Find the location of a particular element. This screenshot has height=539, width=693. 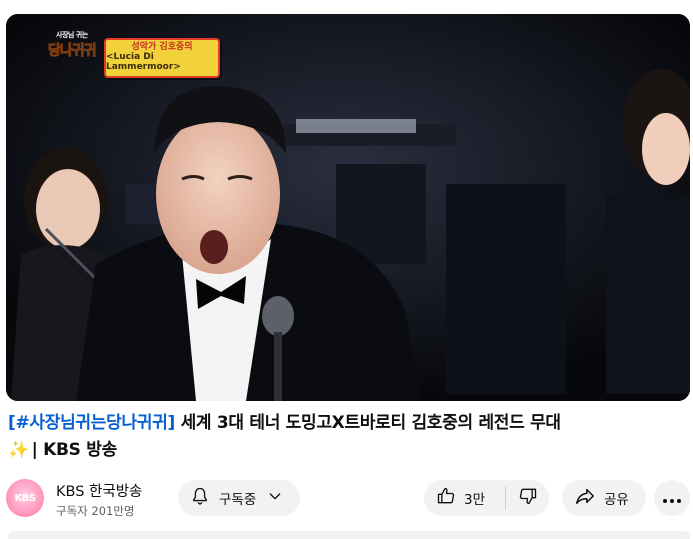

show-logo: 사장님 귀는 당나귀귀 is located at coordinates (71, 47).